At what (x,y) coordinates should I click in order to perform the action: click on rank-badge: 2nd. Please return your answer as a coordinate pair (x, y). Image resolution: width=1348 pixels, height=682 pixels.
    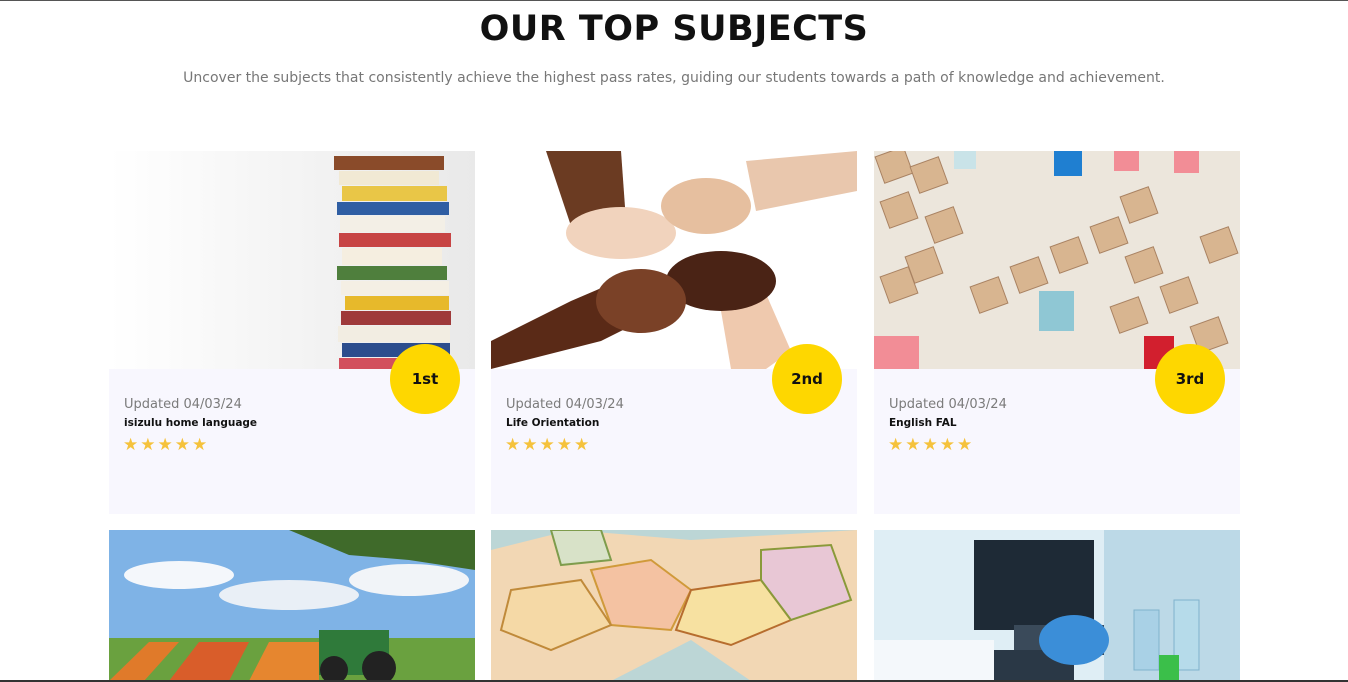
    Looking at the image, I should click on (807, 379).